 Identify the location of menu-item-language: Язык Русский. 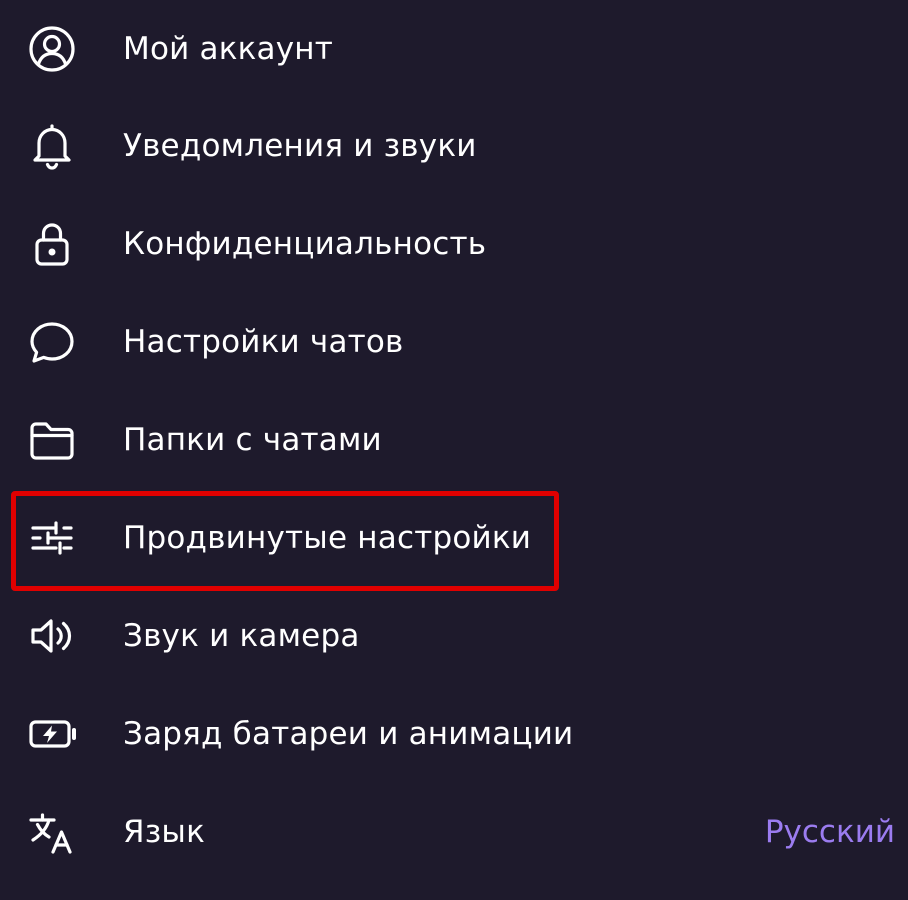
(454, 832).